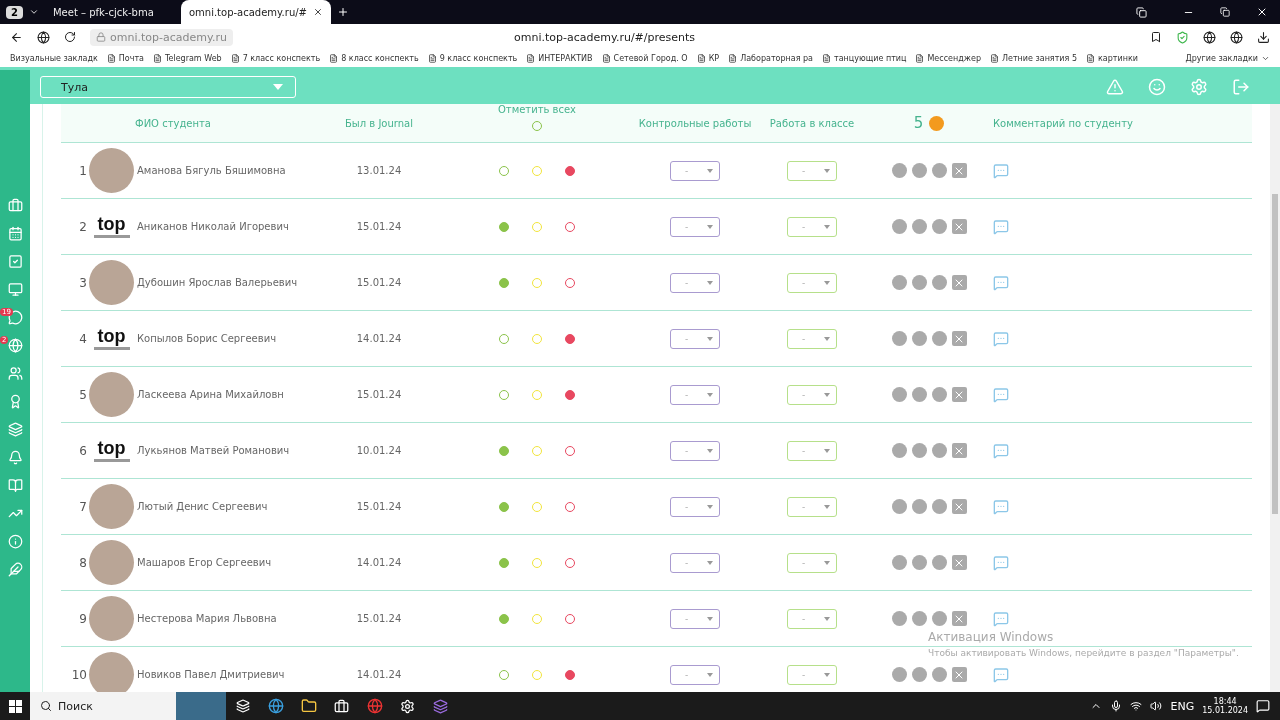 This screenshot has width=1280, height=720. What do you see at coordinates (109, 12) in the screenshot?
I see `browser-tab: Meet – pfk-cjck-bma` at bounding box center [109, 12].